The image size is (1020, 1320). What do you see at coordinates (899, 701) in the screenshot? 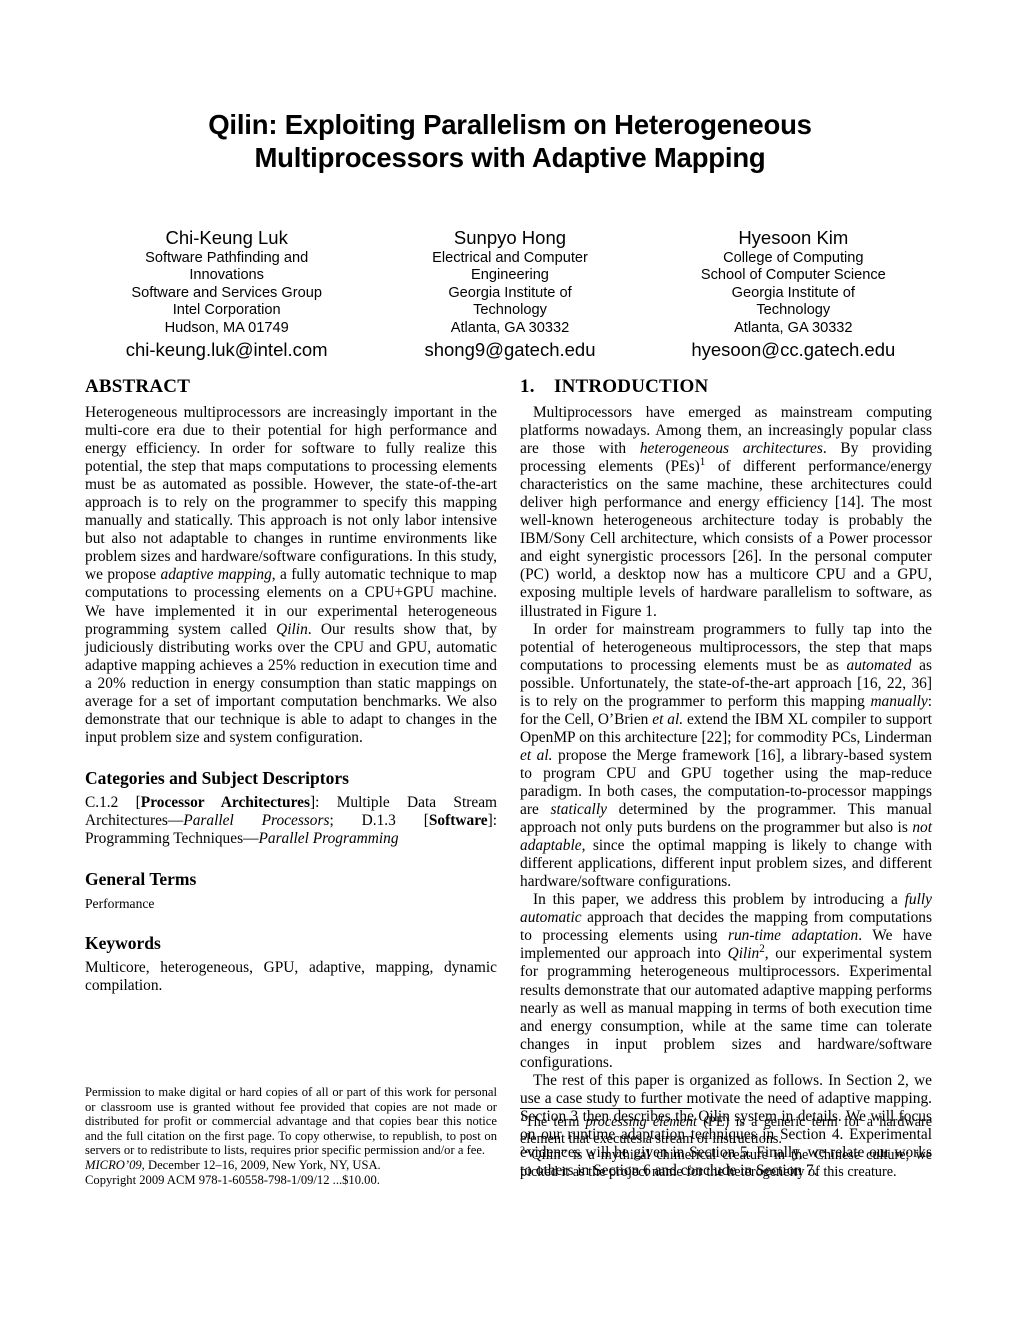
I see `intro-p2-emphasis-2: manually` at bounding box center [899, 701].